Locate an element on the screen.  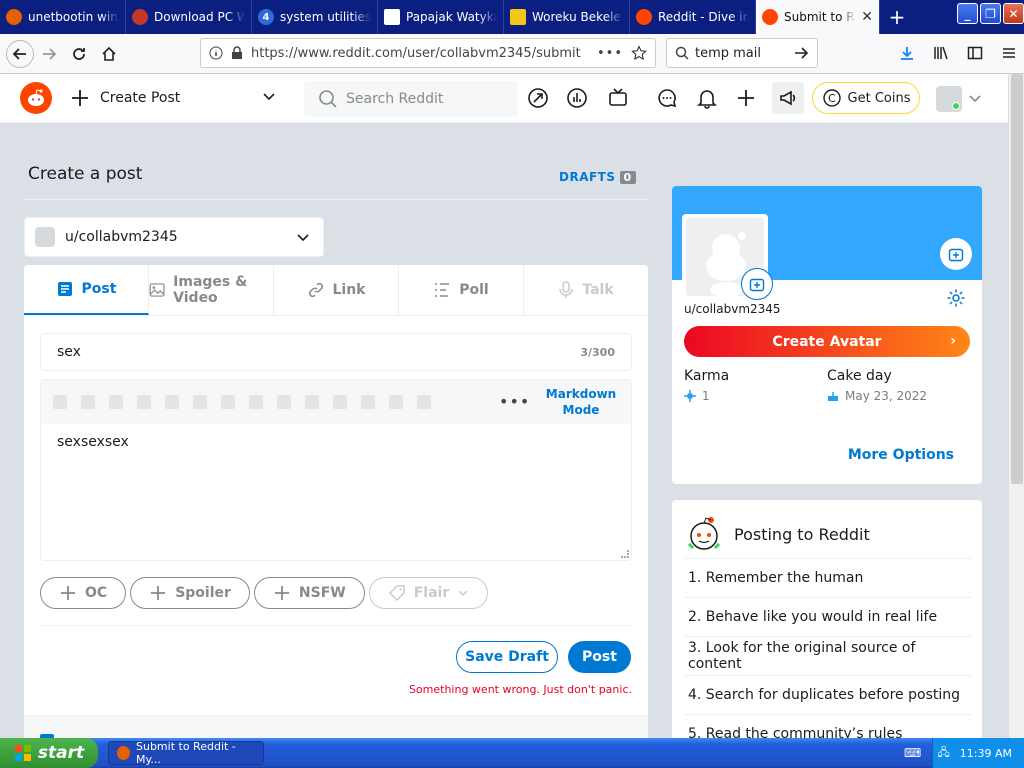
create-avatar-label: Create Avatar is located at coordinates (827, 341).